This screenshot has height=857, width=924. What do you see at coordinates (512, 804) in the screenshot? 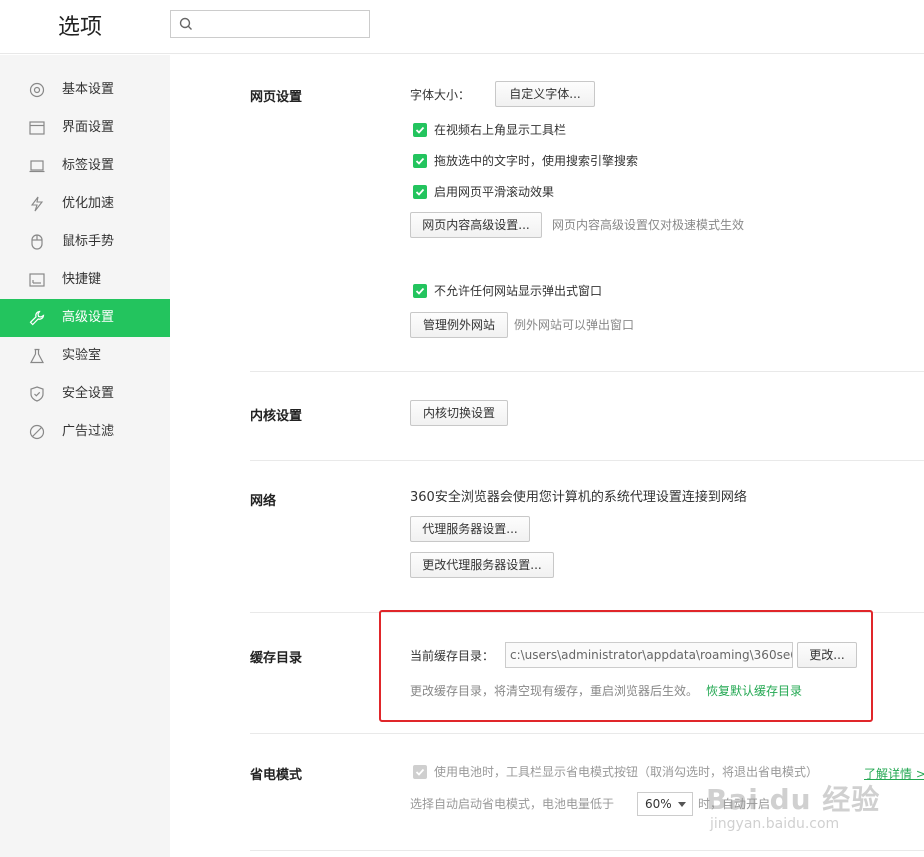
I see `auto-power-label: 选择自动启动省电模式，电池电量低于` at bounding box center [512, 804].